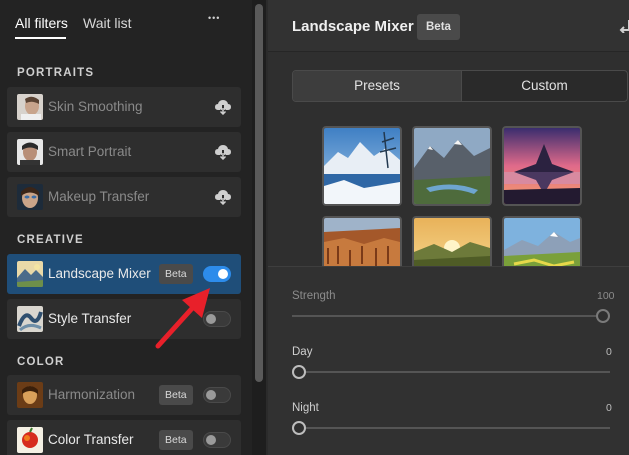 This screenshot has width=629, height=455. I want to click on filter-tabs: All filters Wait list •••, so click(126, 22).